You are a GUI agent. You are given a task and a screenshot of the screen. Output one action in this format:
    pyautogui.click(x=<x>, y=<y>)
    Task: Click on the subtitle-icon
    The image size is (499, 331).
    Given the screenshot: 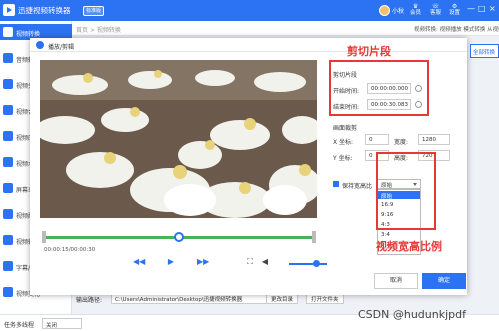 What is the action you would take?
    pyautogui.click(x=8, y=266)
    